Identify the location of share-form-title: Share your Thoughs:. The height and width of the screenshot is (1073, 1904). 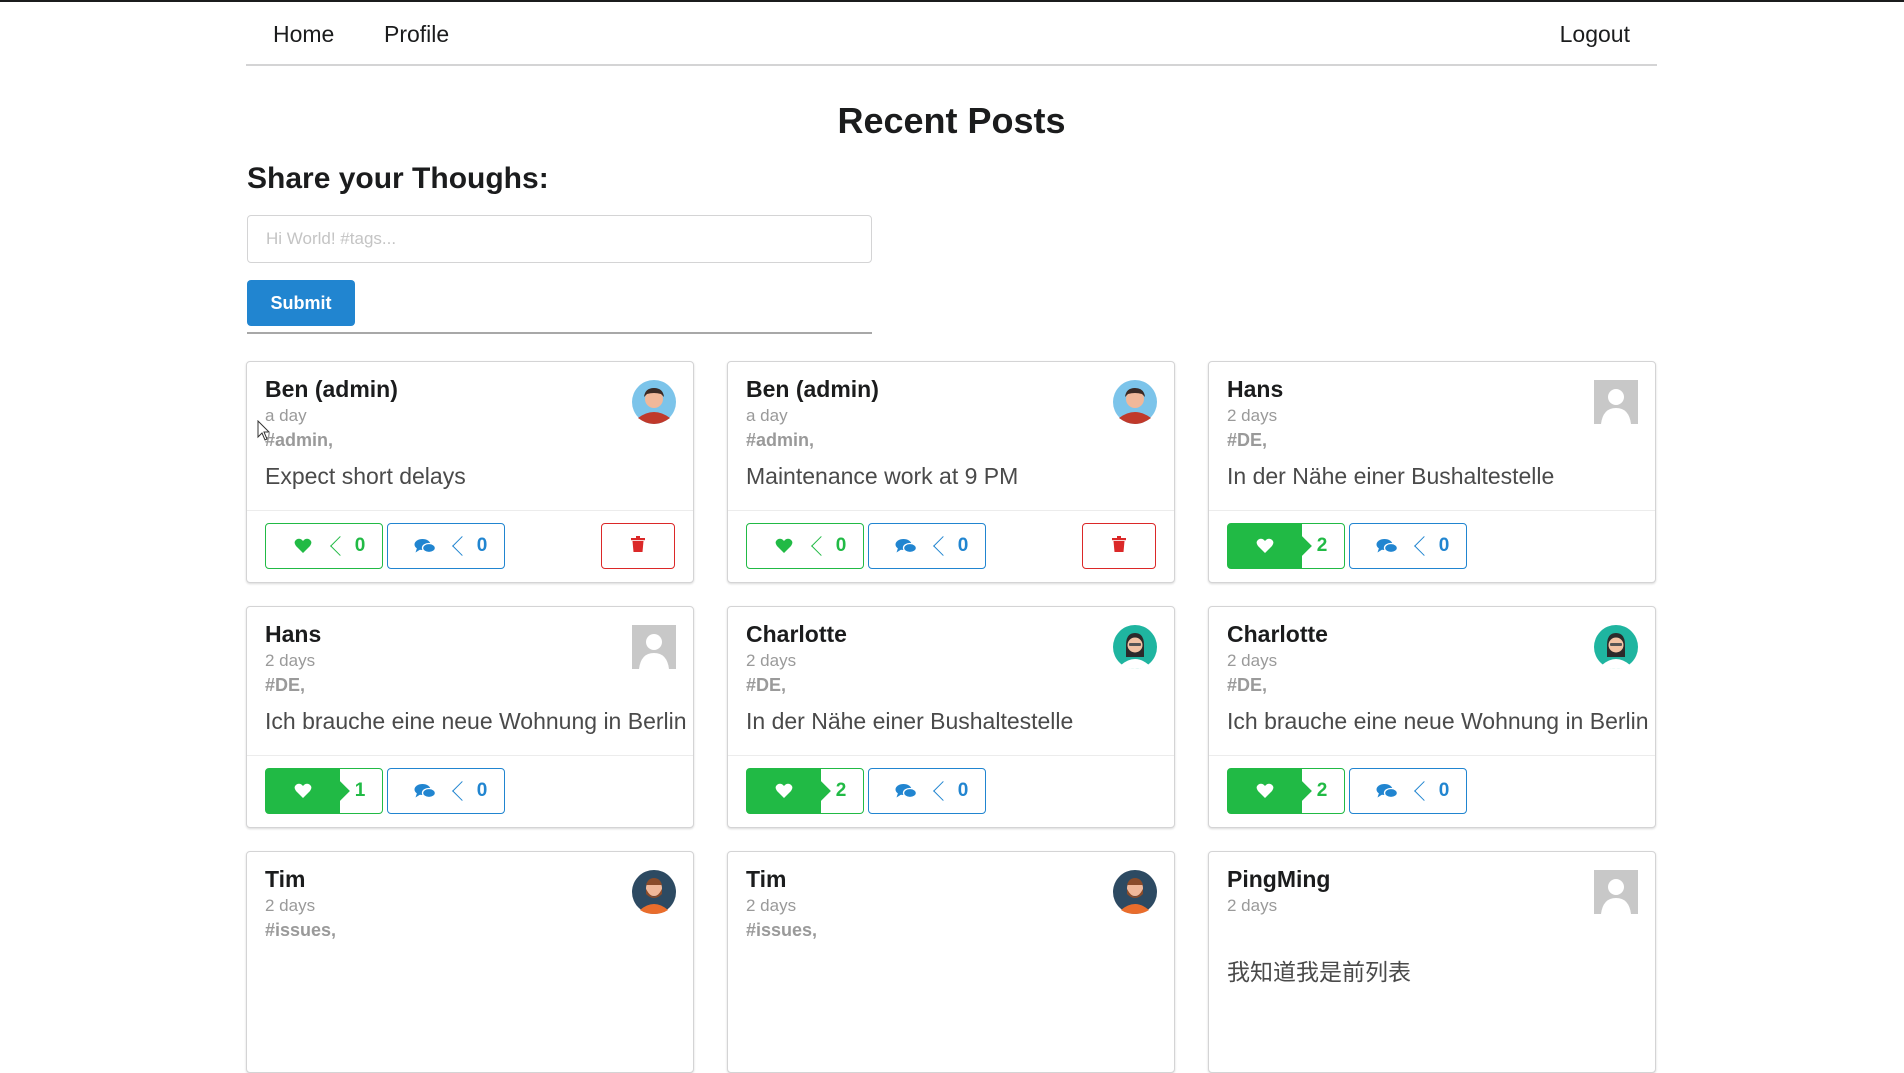
(398, 178).